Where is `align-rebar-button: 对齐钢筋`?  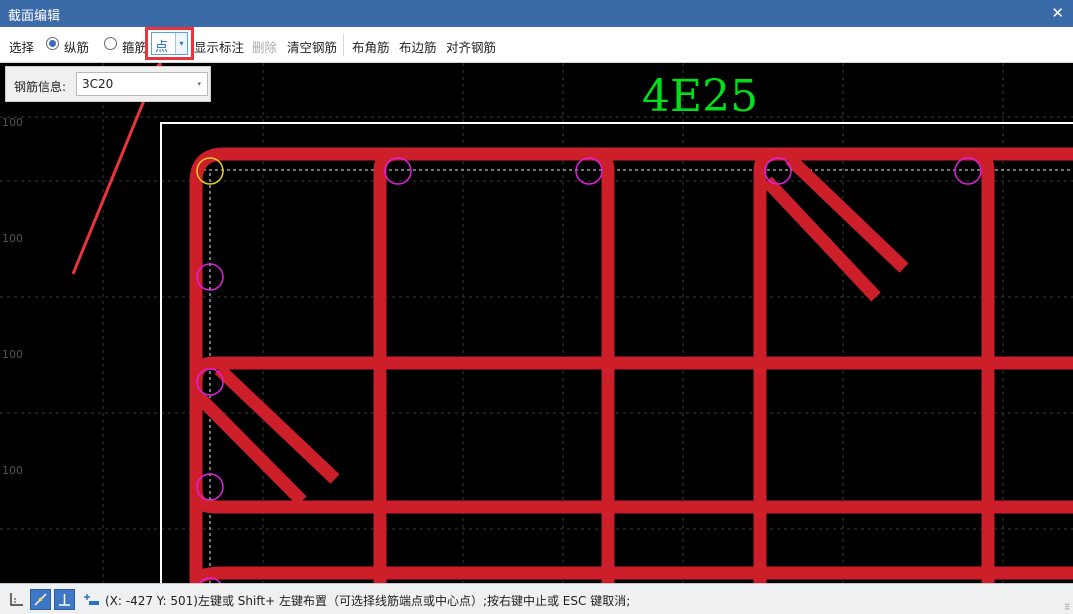
align-rebar-button: 对齐钢筋 is located at coordinates (471, 46).